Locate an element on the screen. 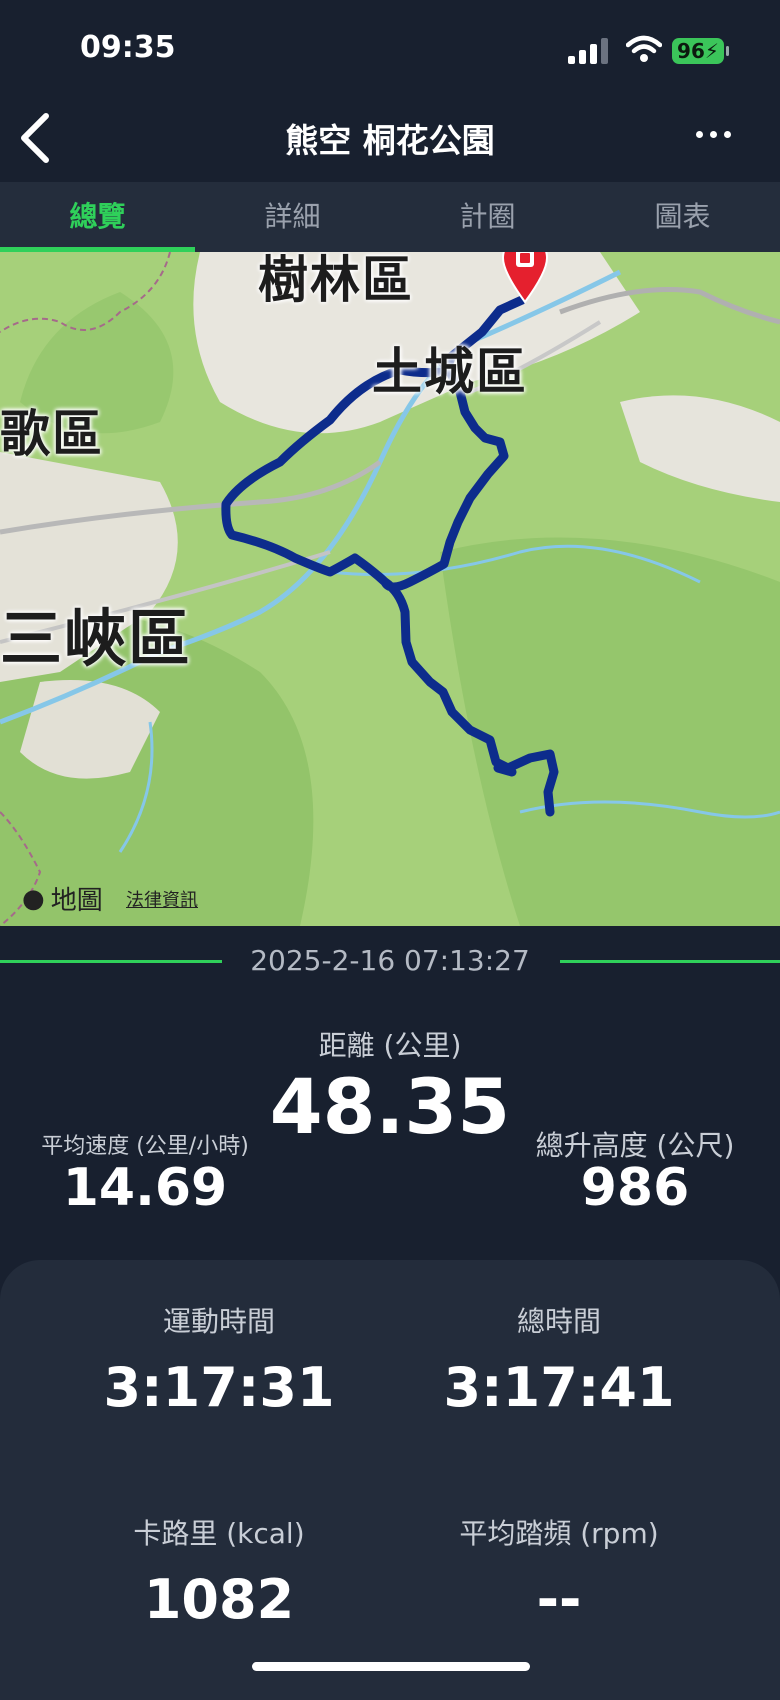  map-label-shulin: 樹林區 is located at coordinates (336, 280).